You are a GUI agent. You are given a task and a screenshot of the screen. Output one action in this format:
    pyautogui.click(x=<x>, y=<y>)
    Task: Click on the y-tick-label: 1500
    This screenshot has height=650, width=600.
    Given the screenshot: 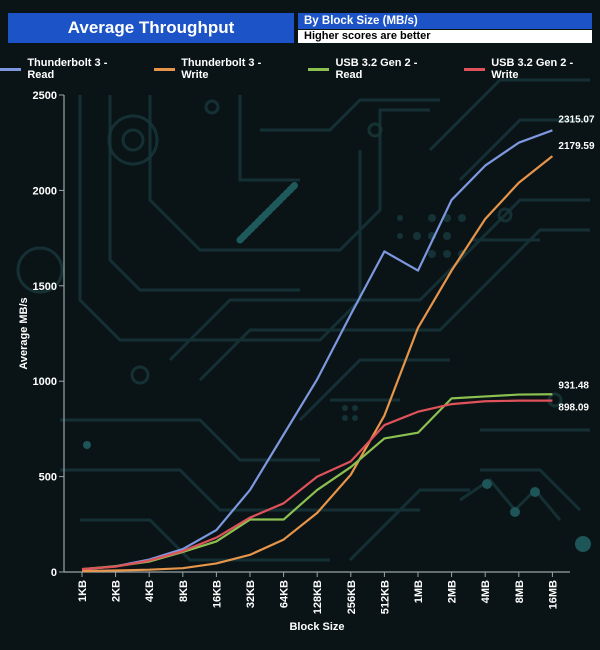 What is the action you would take?
    pyautogui.click(x=45, y=287)
    